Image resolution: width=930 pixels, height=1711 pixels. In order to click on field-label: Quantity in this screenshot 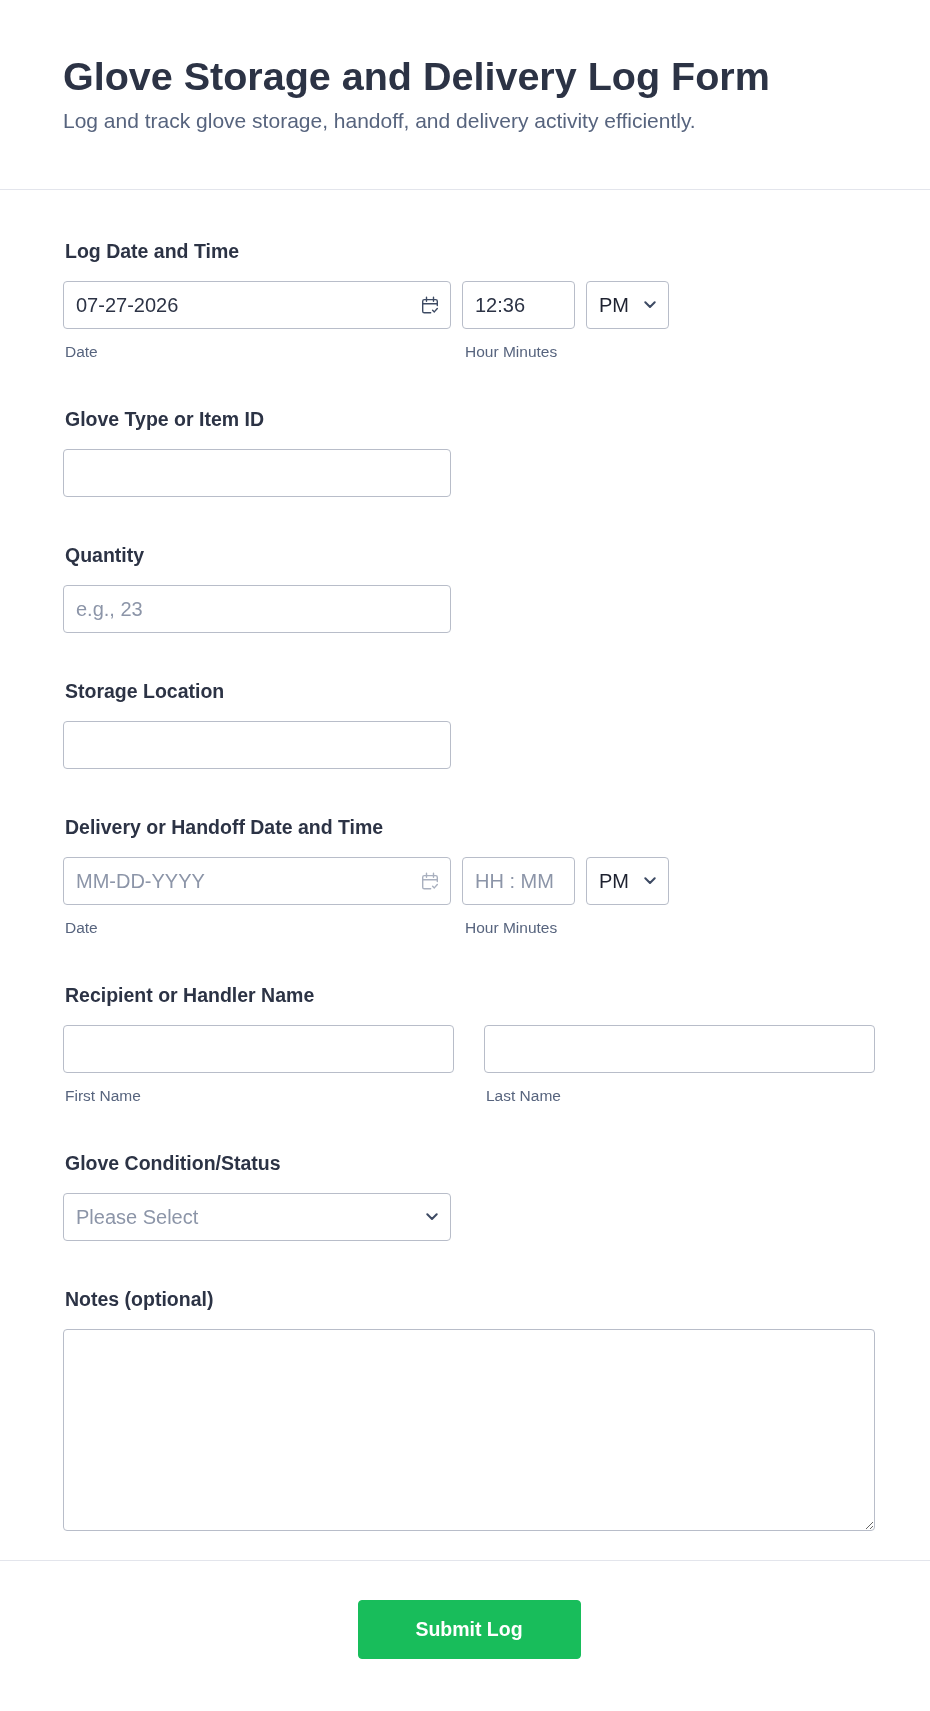, I will do `click(105, 555)`.